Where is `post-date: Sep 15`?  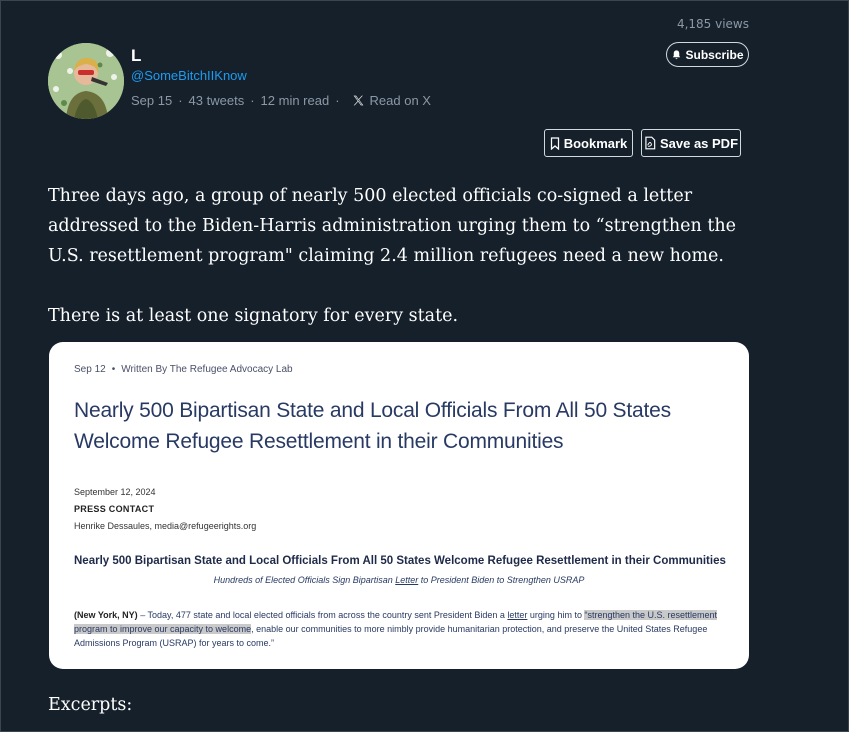
post-date: Sep 15 is located at coordinates (152, 100).